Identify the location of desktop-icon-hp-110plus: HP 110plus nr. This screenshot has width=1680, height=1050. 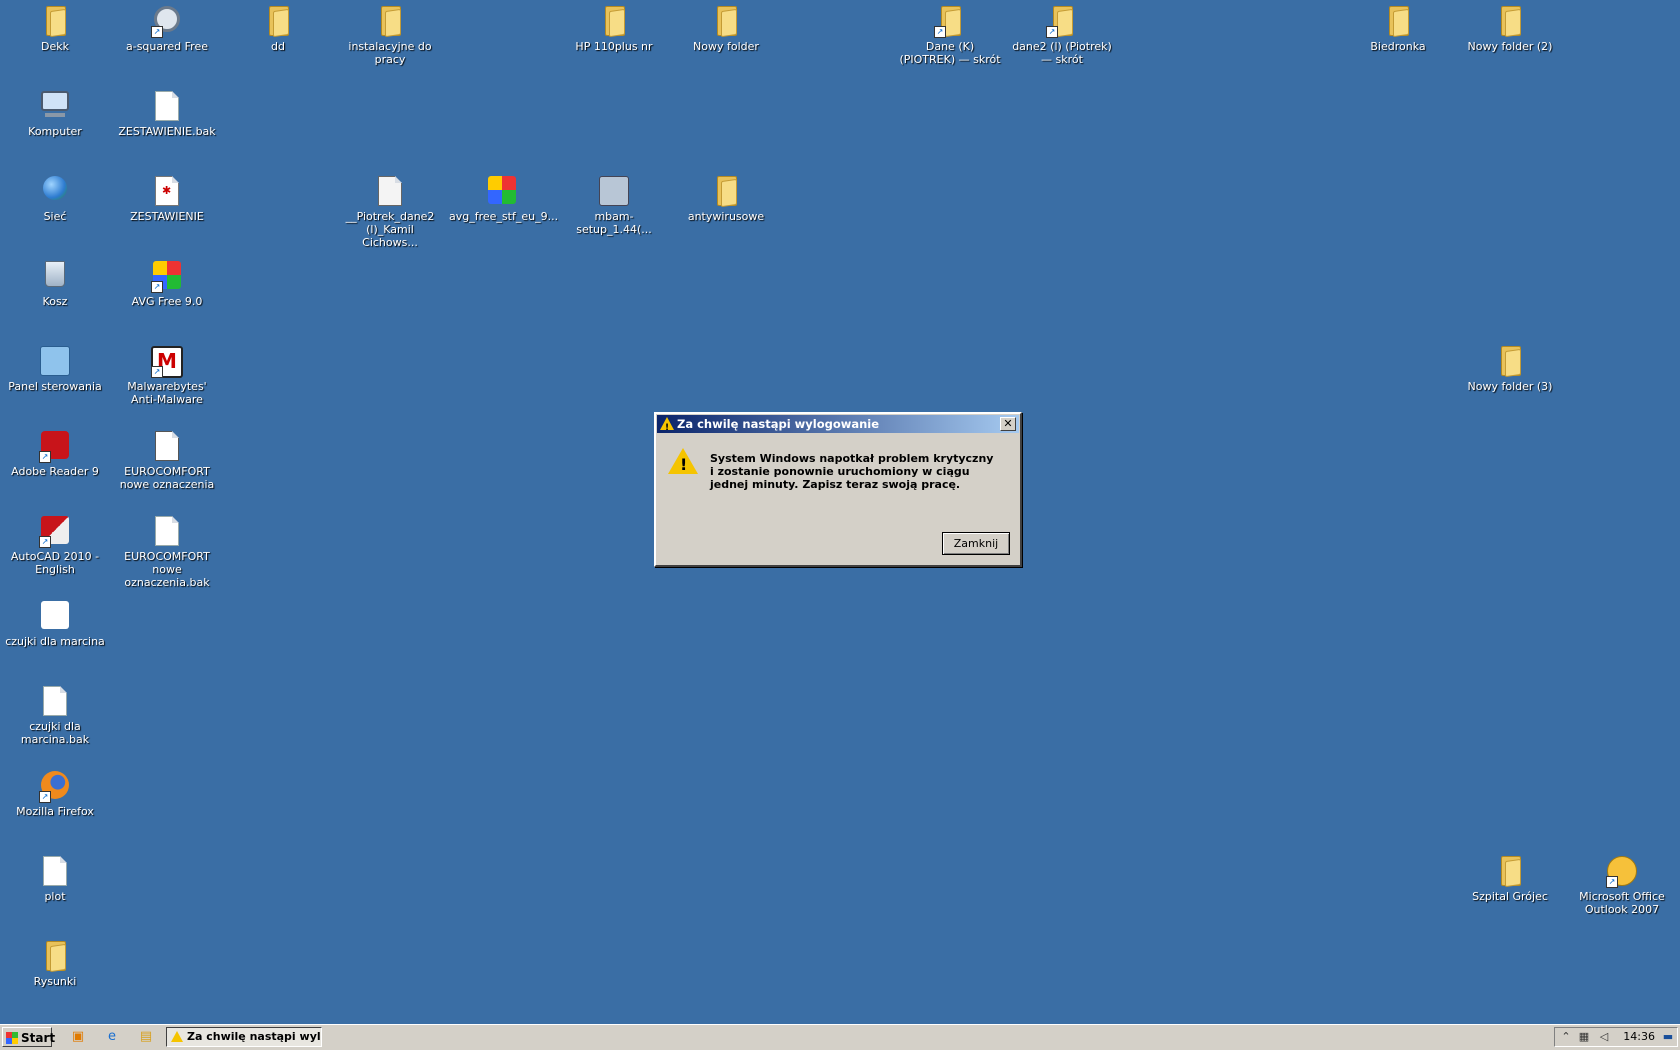
(614, 26).